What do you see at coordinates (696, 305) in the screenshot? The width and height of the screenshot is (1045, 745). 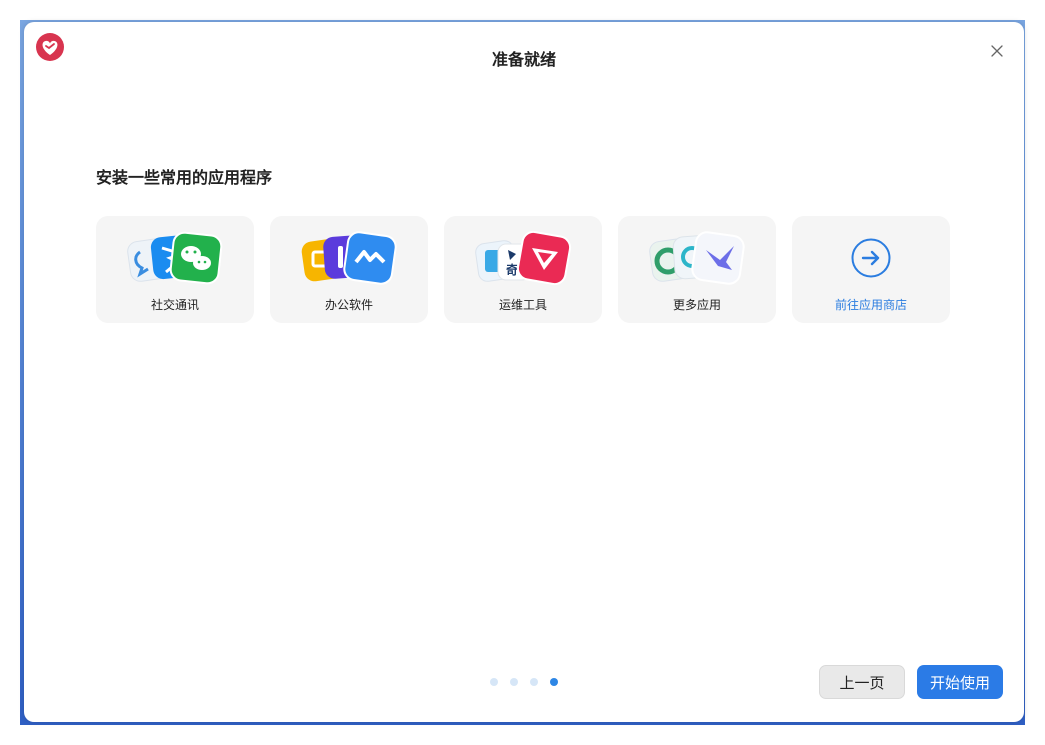 I see `card-label: 更多应用` at bounding box center [696, 305].